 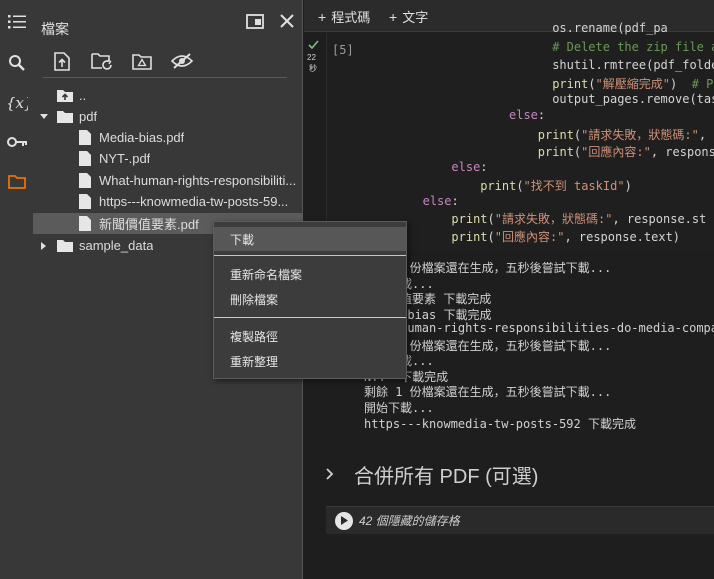 I want to click on secrets-key-icon, so click(x=16, y=142).